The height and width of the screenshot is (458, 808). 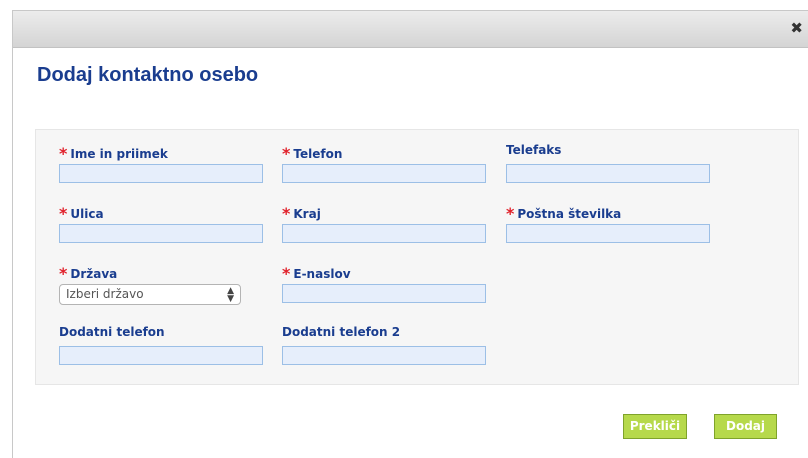 What do you see at coordinates (384, 173) in the screenshot?
I see `phone-input` at bounding box center [384, 173].